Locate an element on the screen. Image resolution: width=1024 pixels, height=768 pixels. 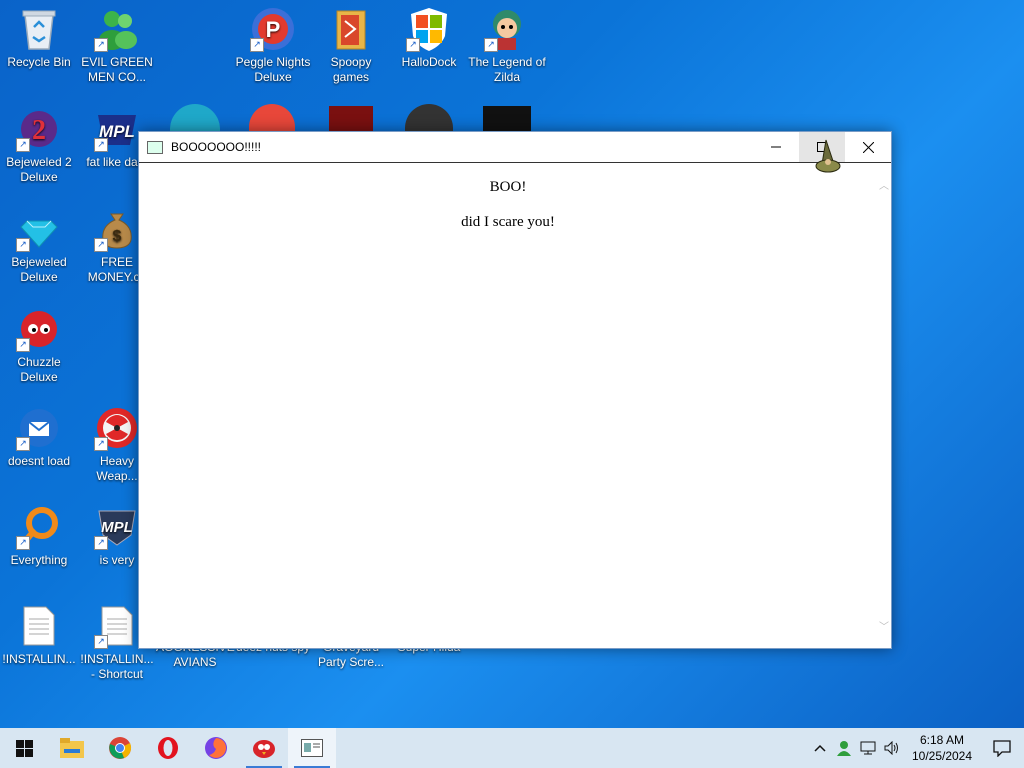
opera-icon is located at coordinates (168, 748).